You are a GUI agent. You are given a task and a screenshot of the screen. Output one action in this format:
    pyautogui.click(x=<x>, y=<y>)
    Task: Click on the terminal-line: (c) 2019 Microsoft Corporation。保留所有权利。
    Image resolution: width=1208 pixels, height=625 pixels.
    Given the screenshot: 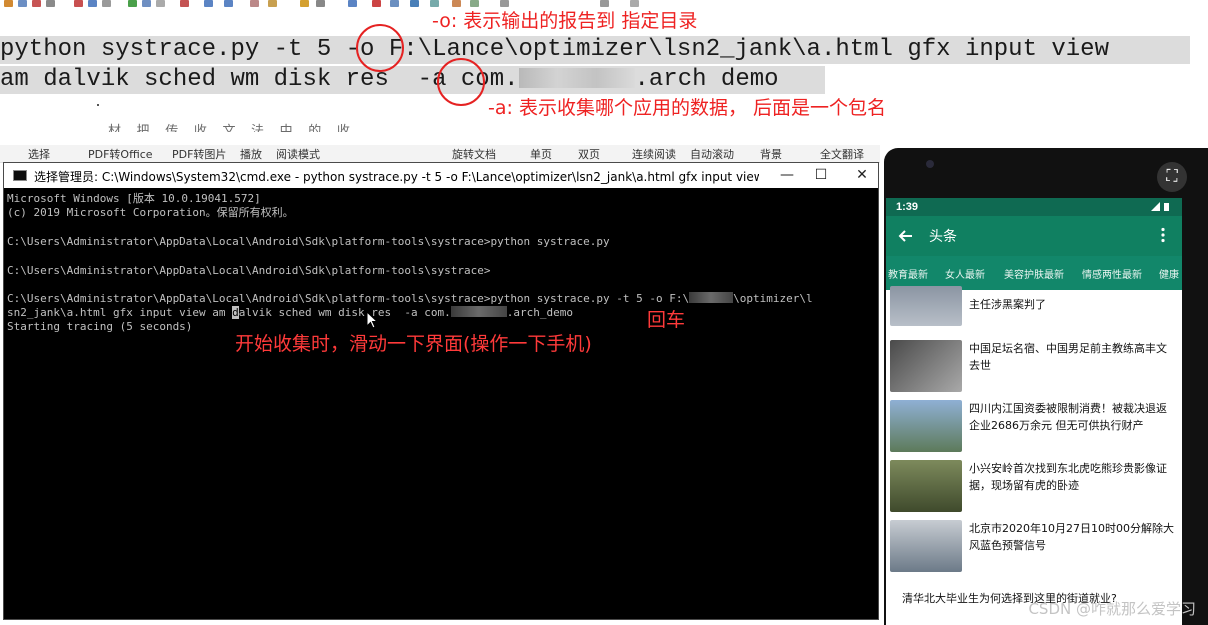 What is the action you would take?
    pyautogui.click(x=150, y=212)
    